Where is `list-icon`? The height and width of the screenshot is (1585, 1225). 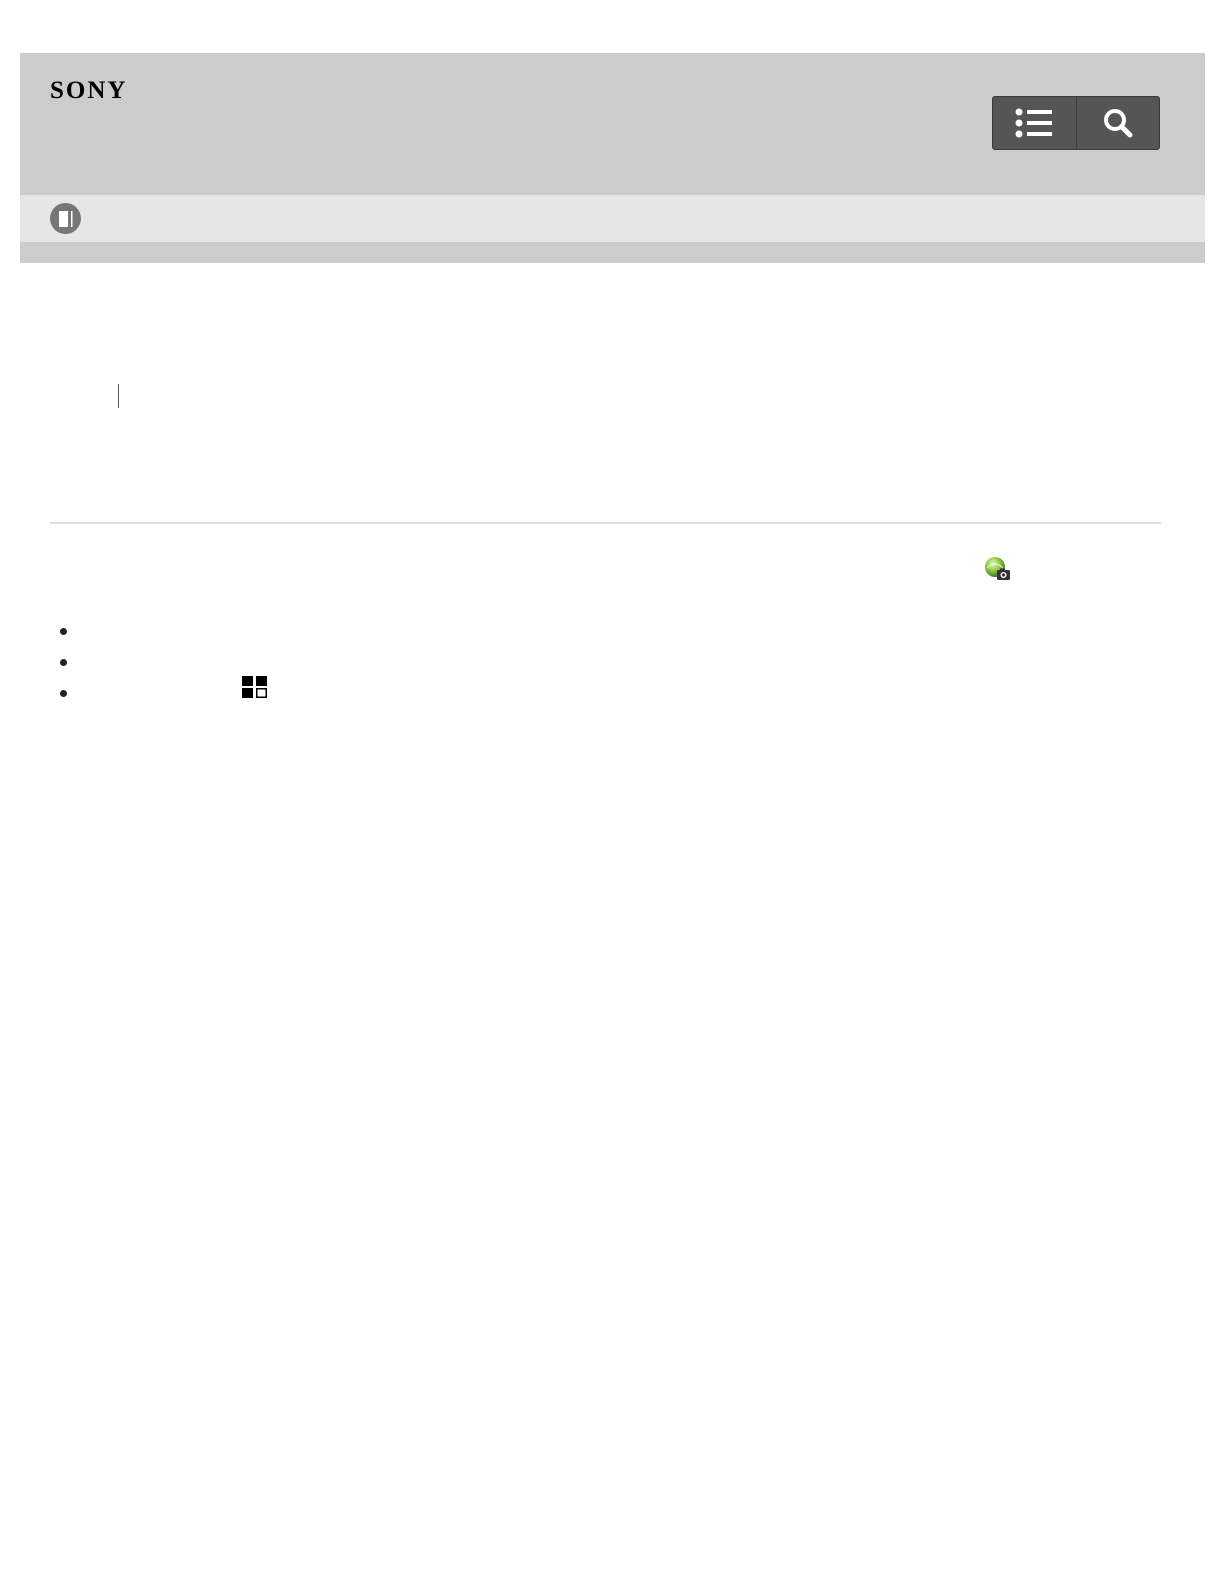 list-icon is located at coordinates (1034, 123).